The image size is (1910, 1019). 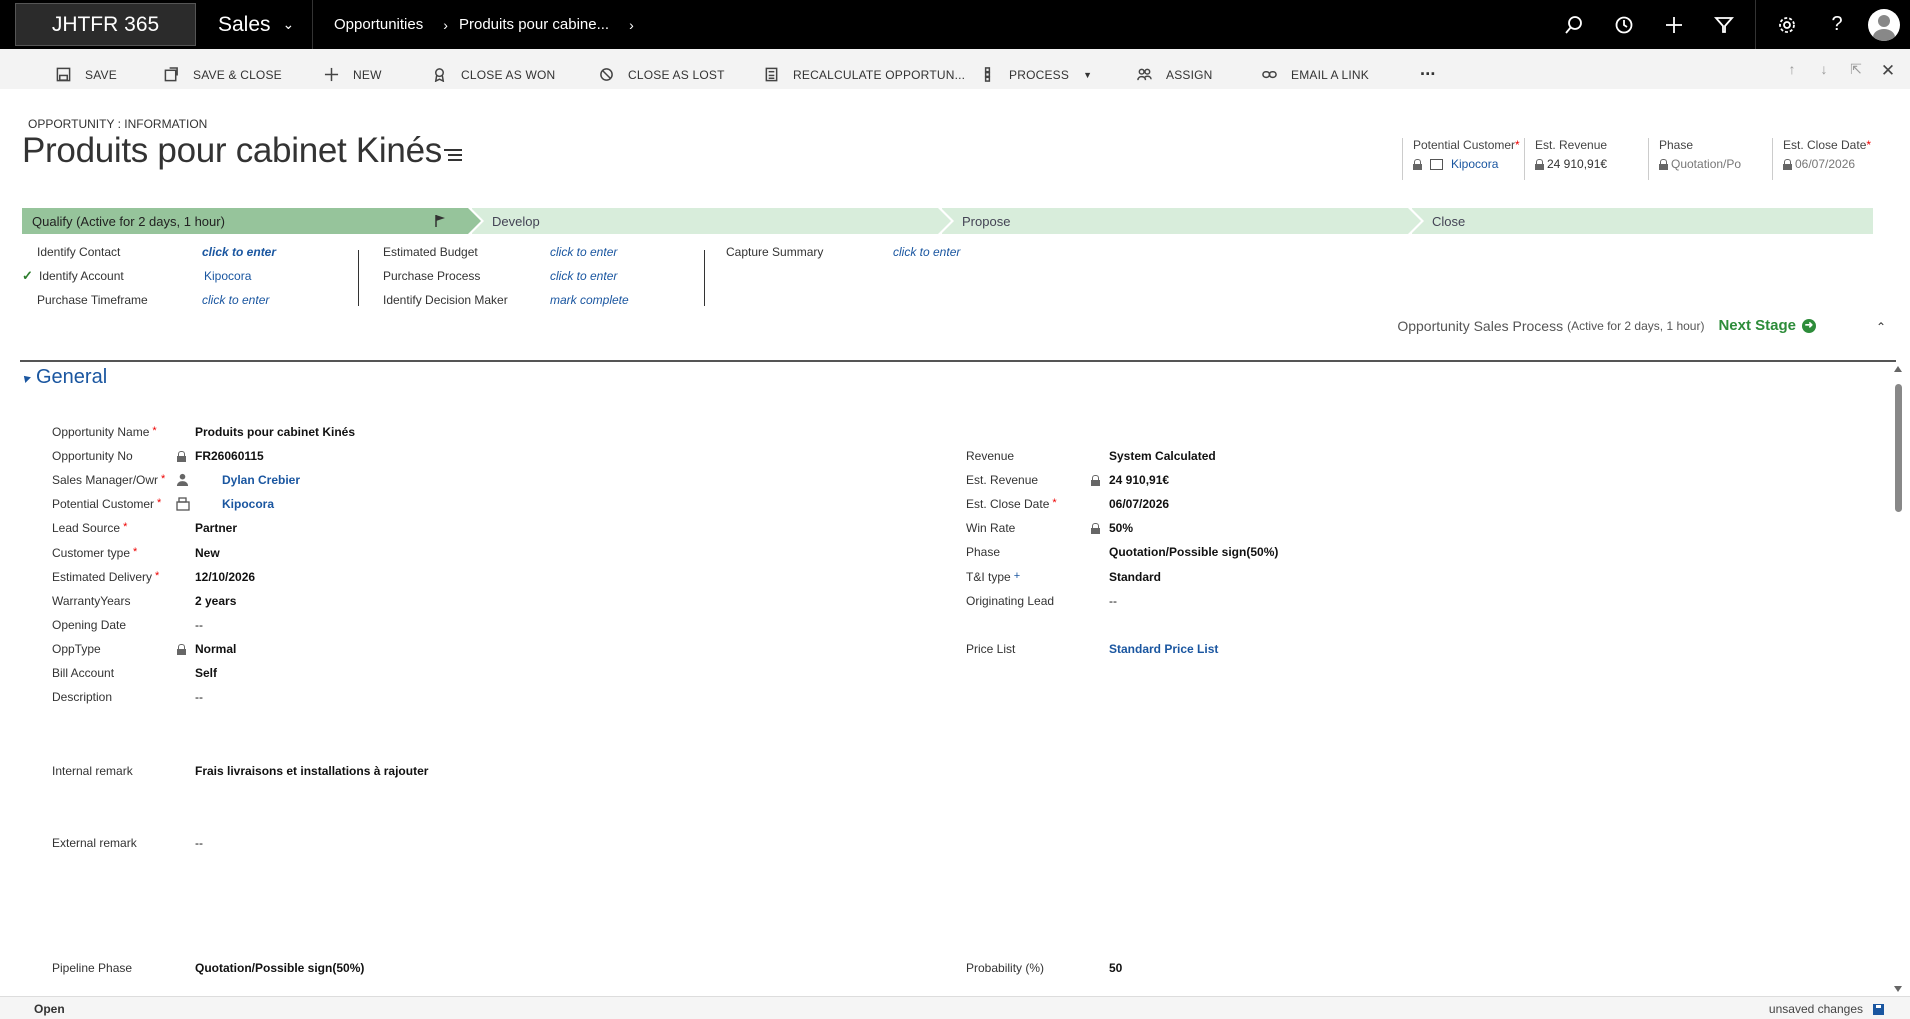 I want to click on field-label: Phase, so click(x=983, y=552).